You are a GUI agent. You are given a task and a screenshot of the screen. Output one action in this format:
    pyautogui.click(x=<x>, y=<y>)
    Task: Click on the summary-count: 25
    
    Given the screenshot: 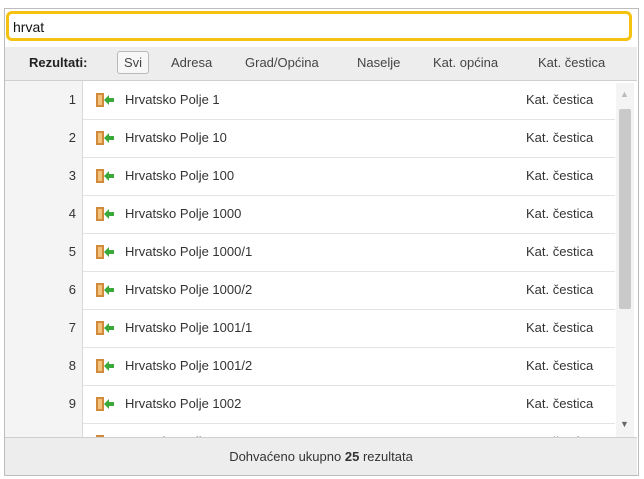 What is the action you would take?
    pyautogui.click(x=352, y=456)
    